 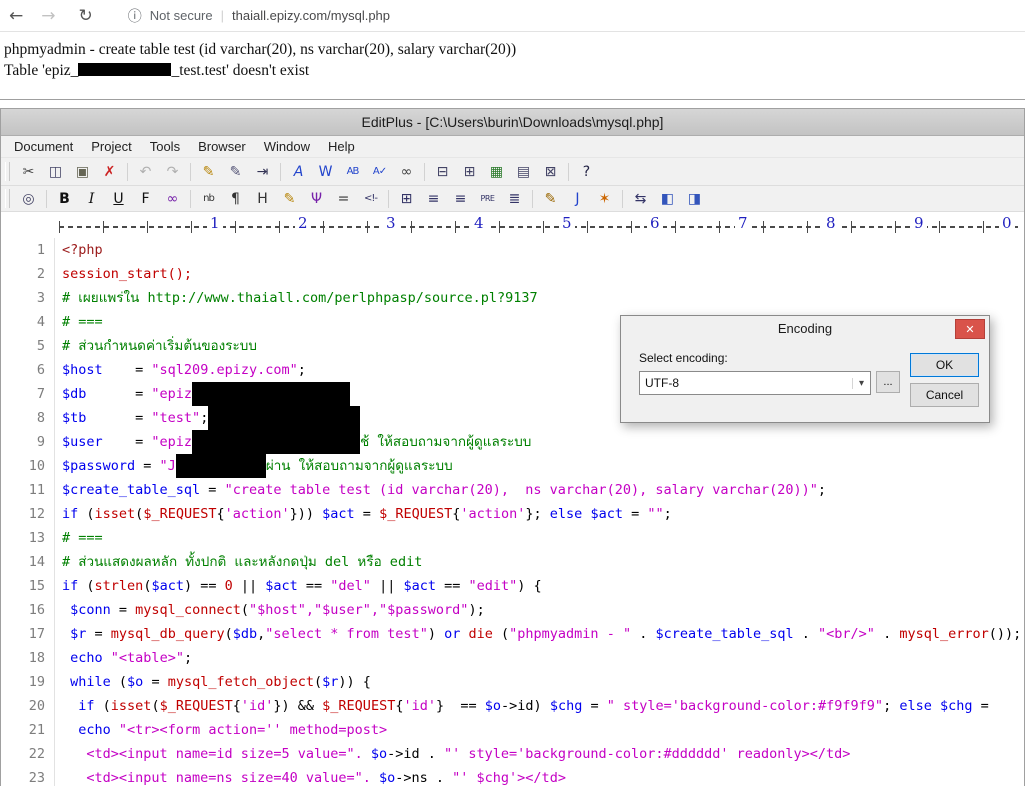 I want to click on comment-icon: <!-, so click(x=370, y=198).